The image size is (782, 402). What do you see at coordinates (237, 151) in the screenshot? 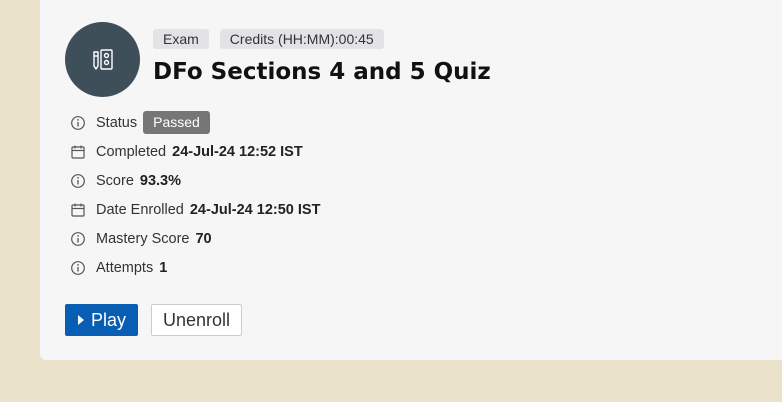
I see `completed-value: 24-Jul-24 12:52 IST` at bounding box center [237, 151].